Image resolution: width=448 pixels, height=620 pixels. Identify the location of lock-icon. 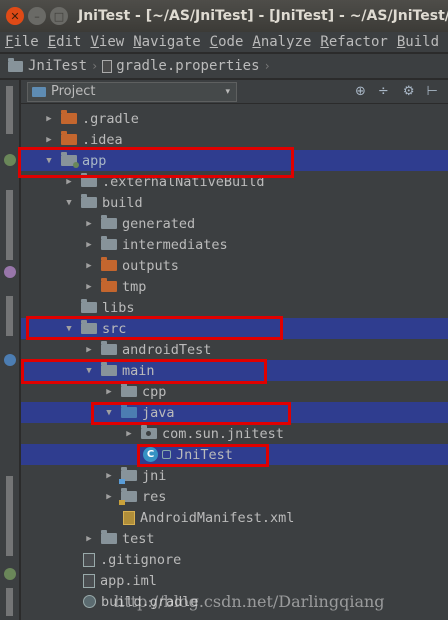
(166, 454).